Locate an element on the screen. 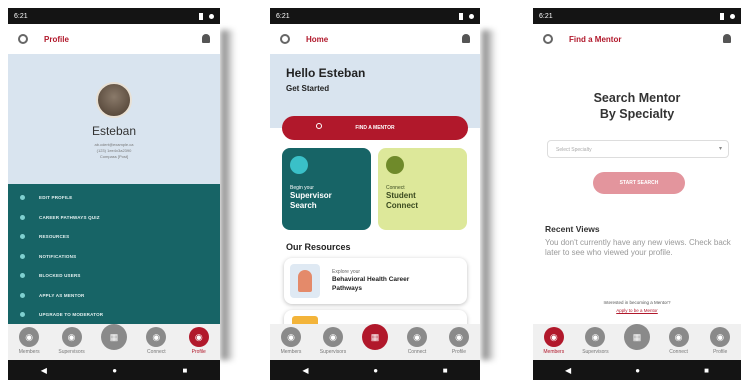  system-nav-bar: ◀ ● ■ is located at coordinates (375, 370).